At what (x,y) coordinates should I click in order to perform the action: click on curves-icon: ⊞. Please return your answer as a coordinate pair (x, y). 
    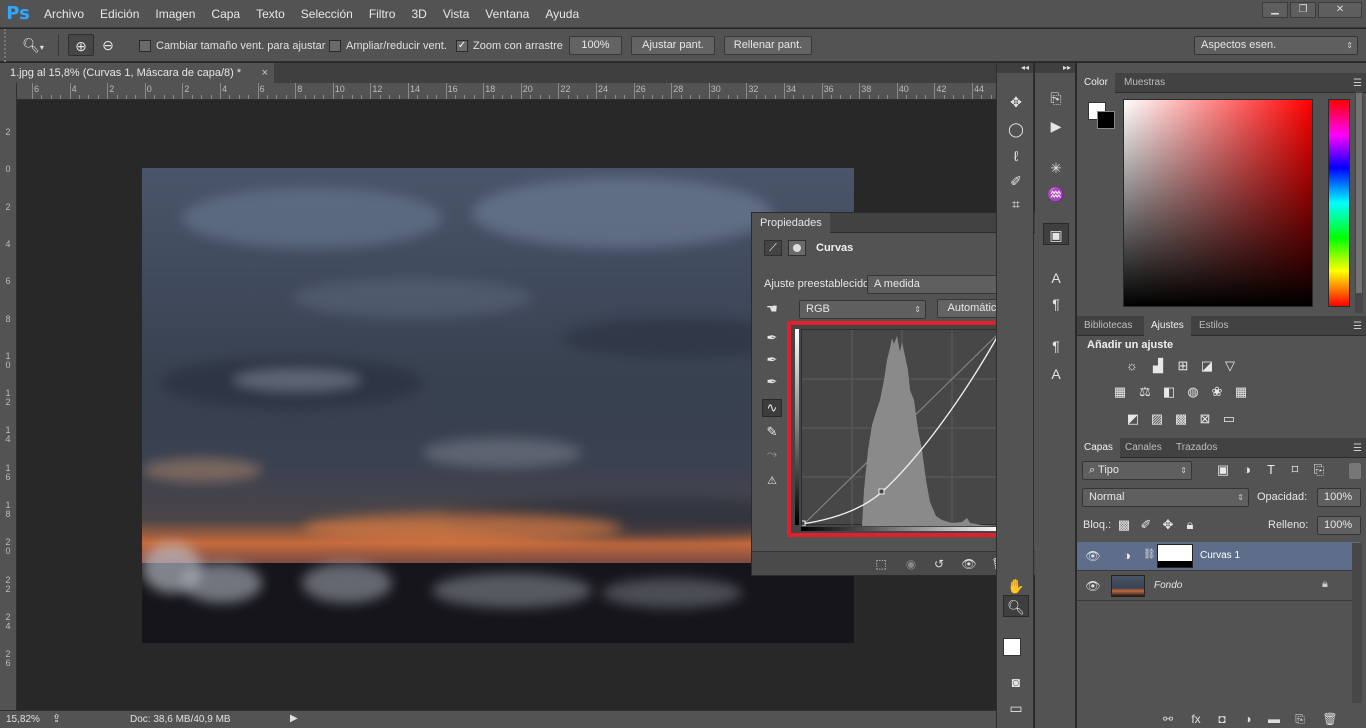
    Looking at the image, I should click on (1183, 366).